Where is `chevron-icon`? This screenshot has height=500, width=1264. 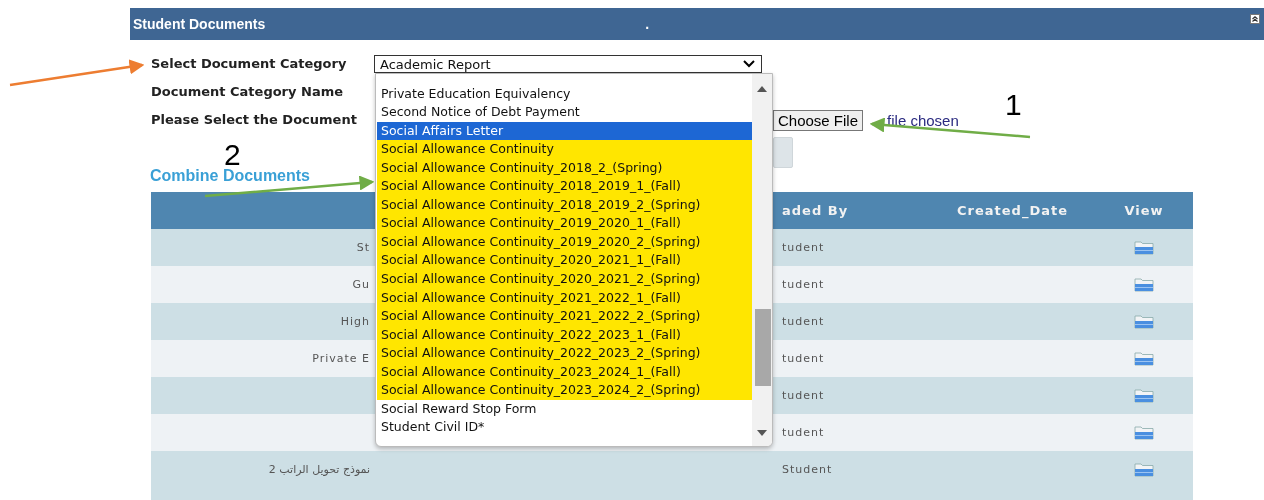
chevron-icon is located at coordinates (749, 64).